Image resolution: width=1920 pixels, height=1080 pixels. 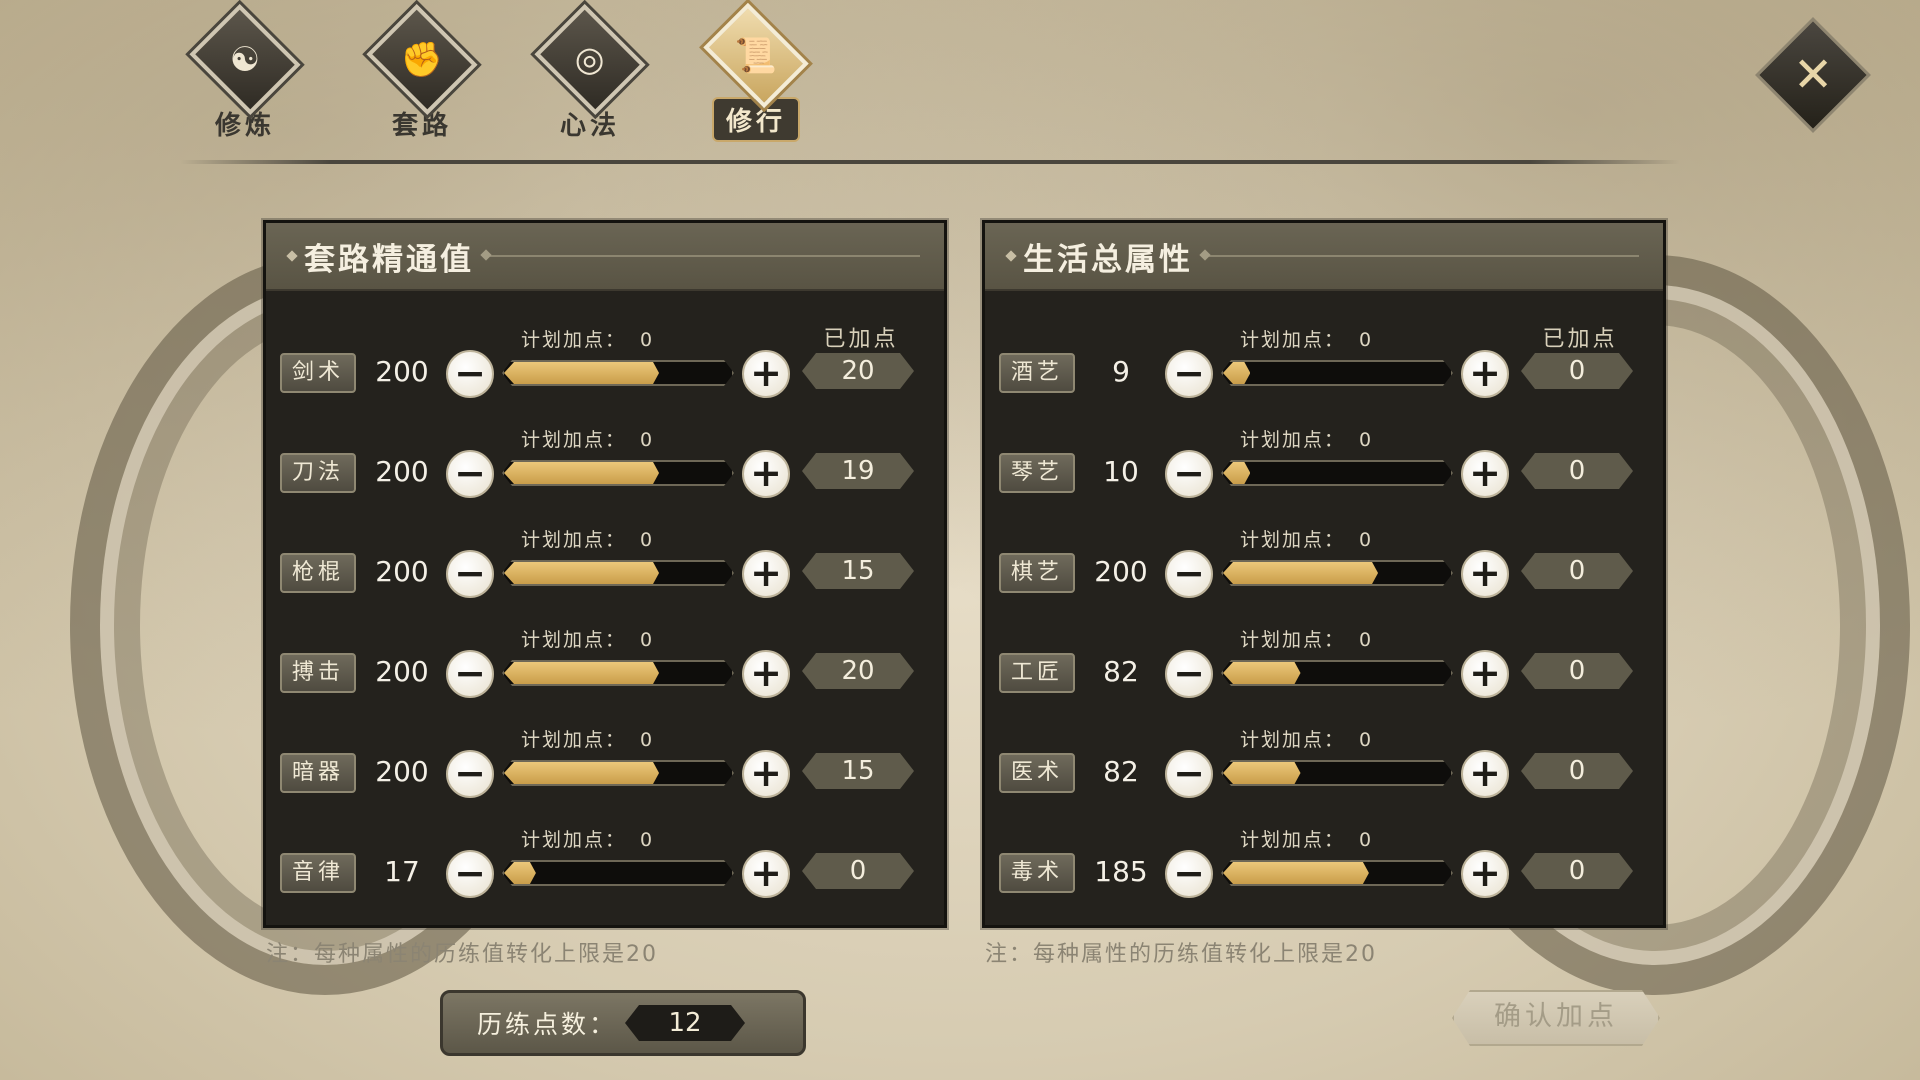 What do you see at coordinates (605, 653) in the screenshot?
I see `attribute-row: 搏击 200 计划加点： 0 − +20` at bounding box center [605, 653].